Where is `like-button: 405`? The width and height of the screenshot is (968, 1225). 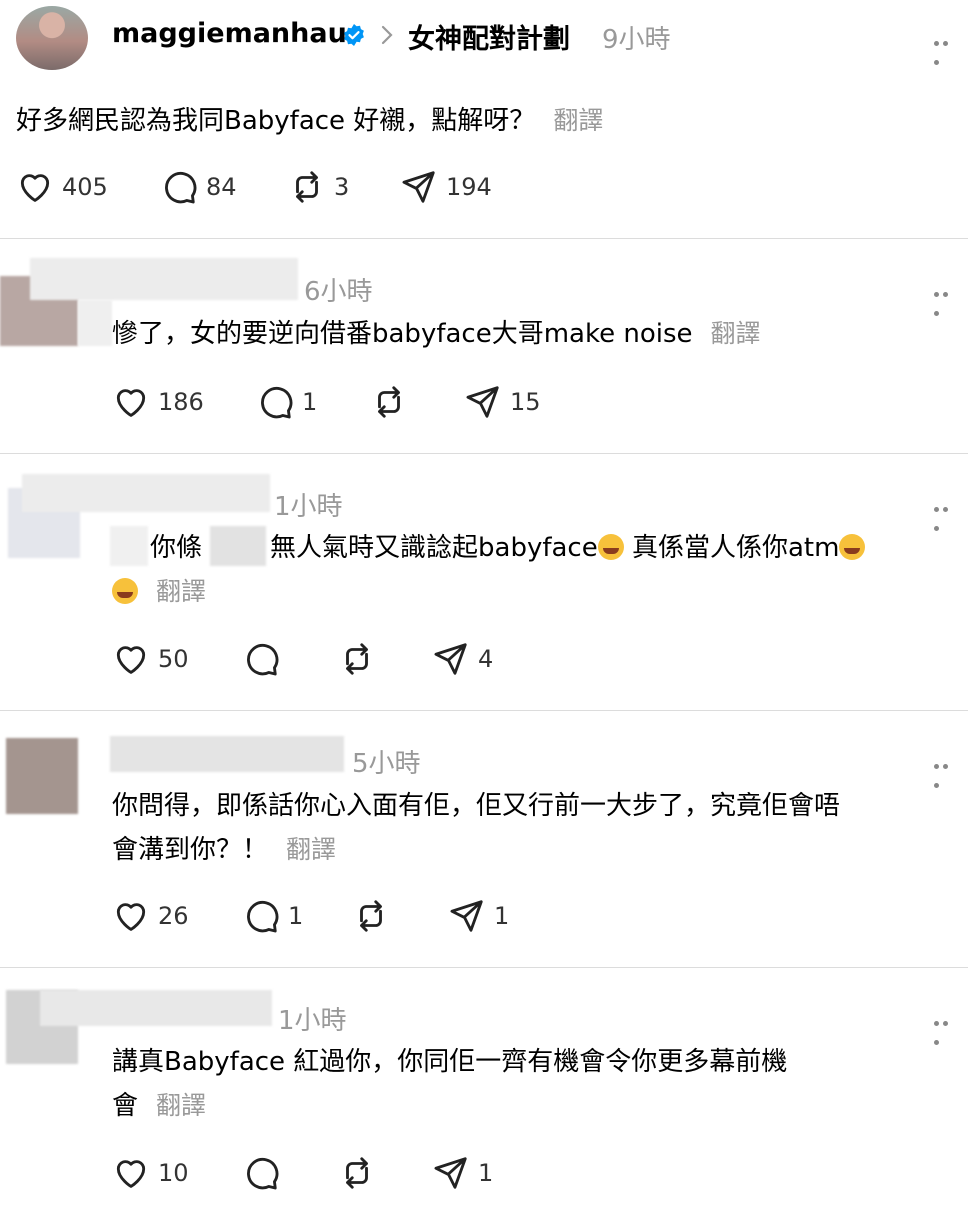 like-button: 405 is located at coordinates (62, 187).